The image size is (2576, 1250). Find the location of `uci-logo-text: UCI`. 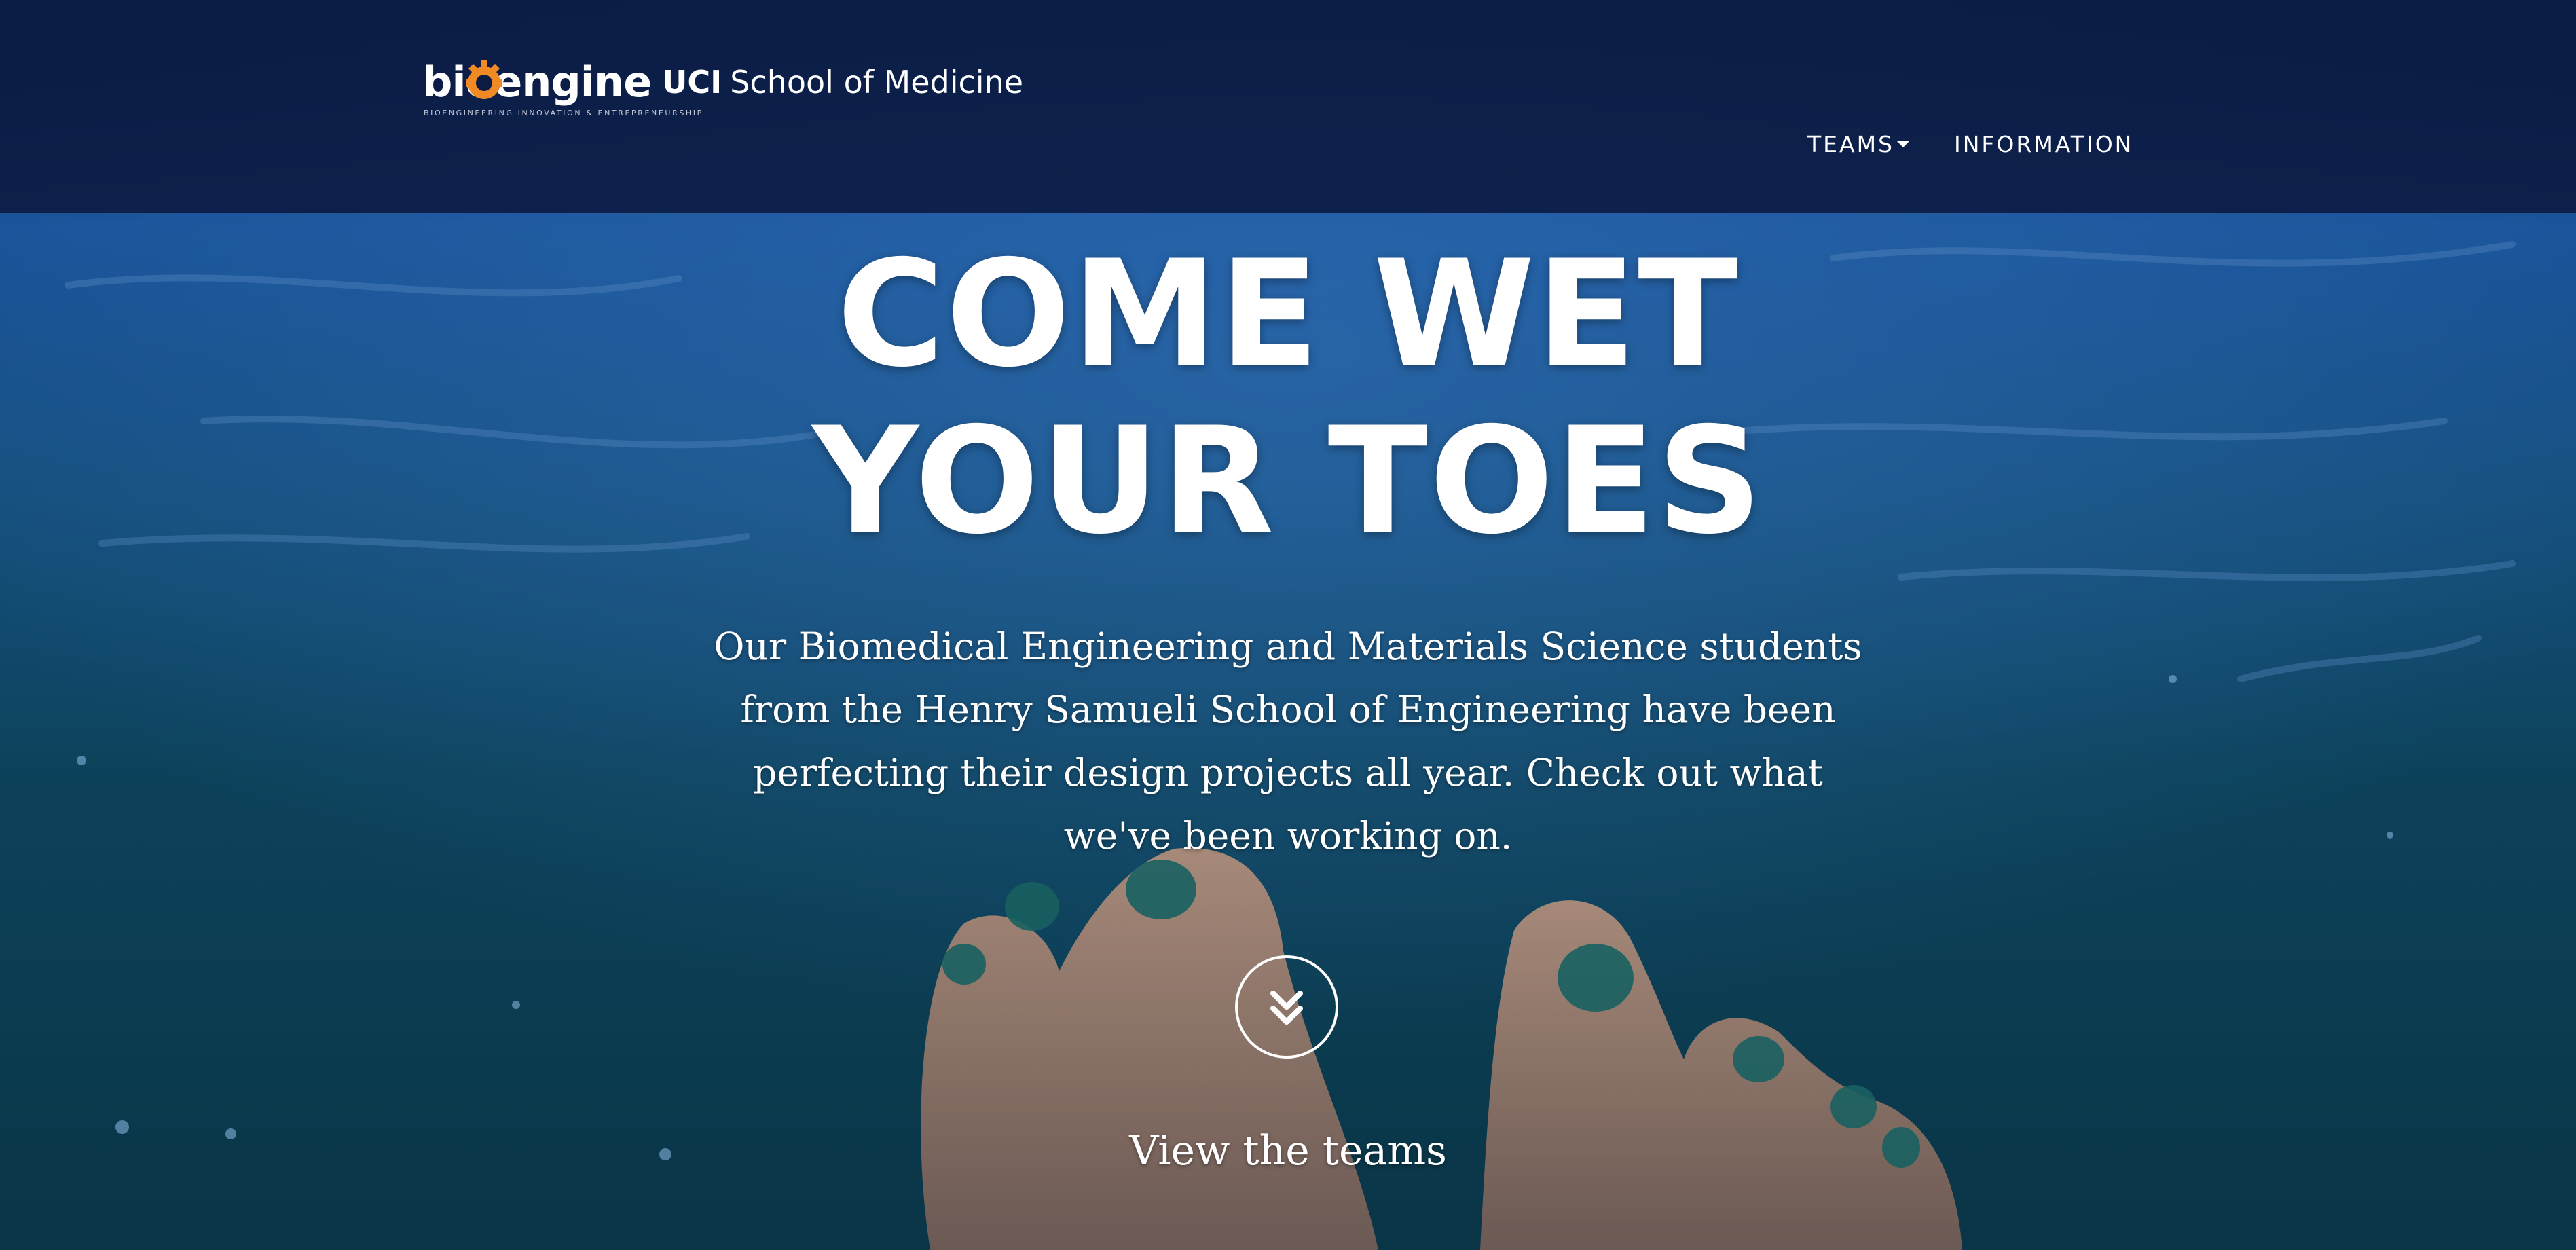

uci-logo-text: UCI is located at coordinates (692, 82).